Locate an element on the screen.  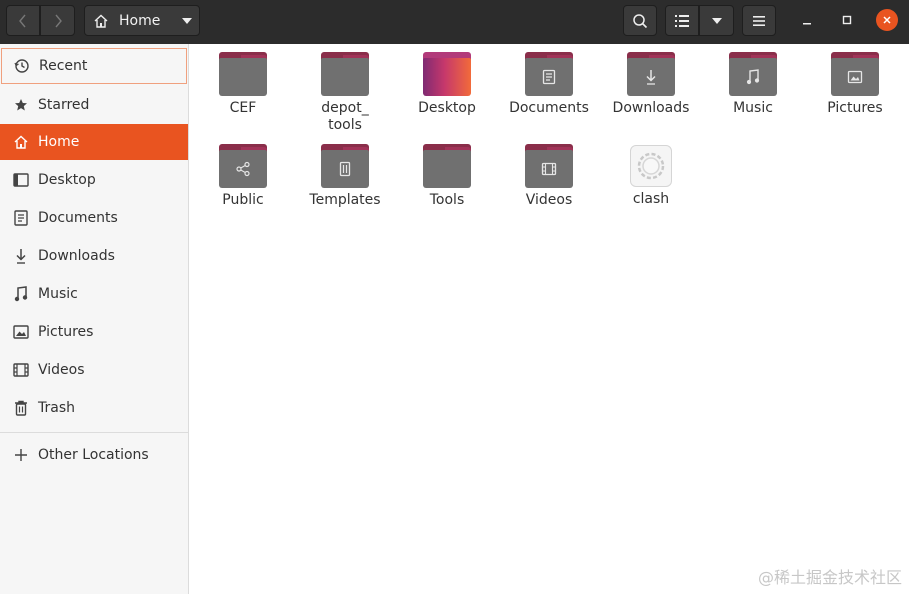
path-bar-home-button: Home is located at coordinates (142, 20).